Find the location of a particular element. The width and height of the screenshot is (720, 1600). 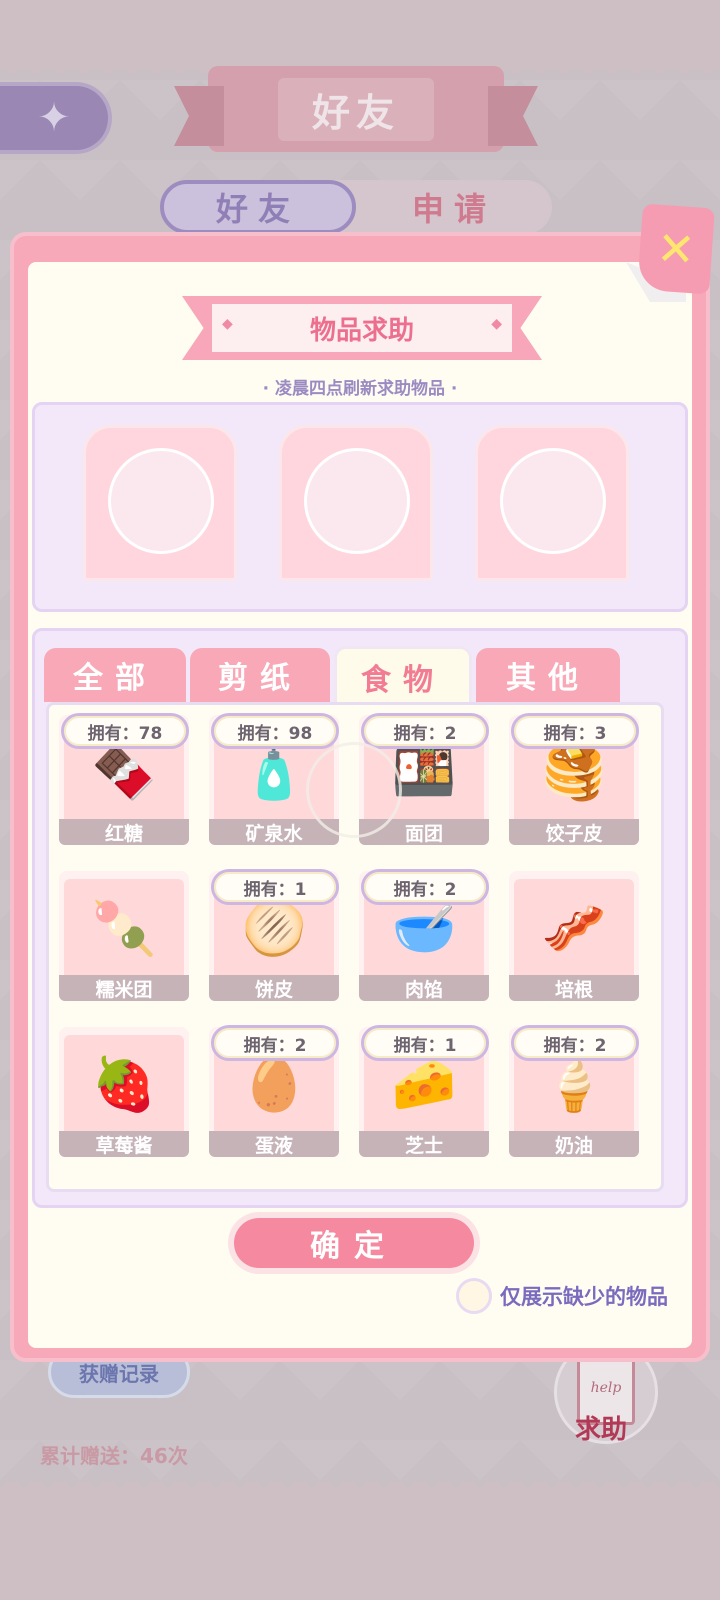

touch-indicator is located at coordinates (354, 790).